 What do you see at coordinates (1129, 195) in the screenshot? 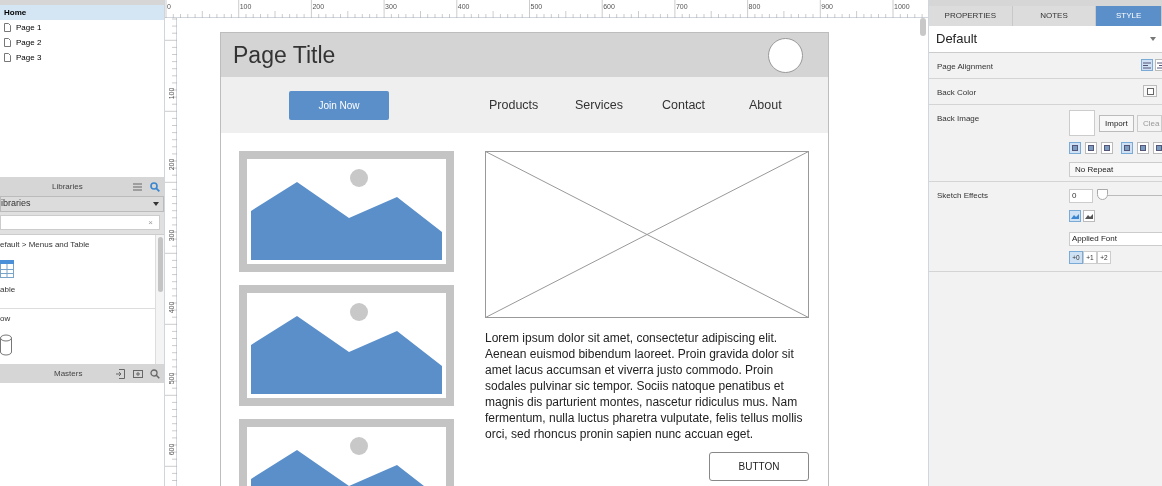
I see `slider-track` at bounding box center [1129, 195].